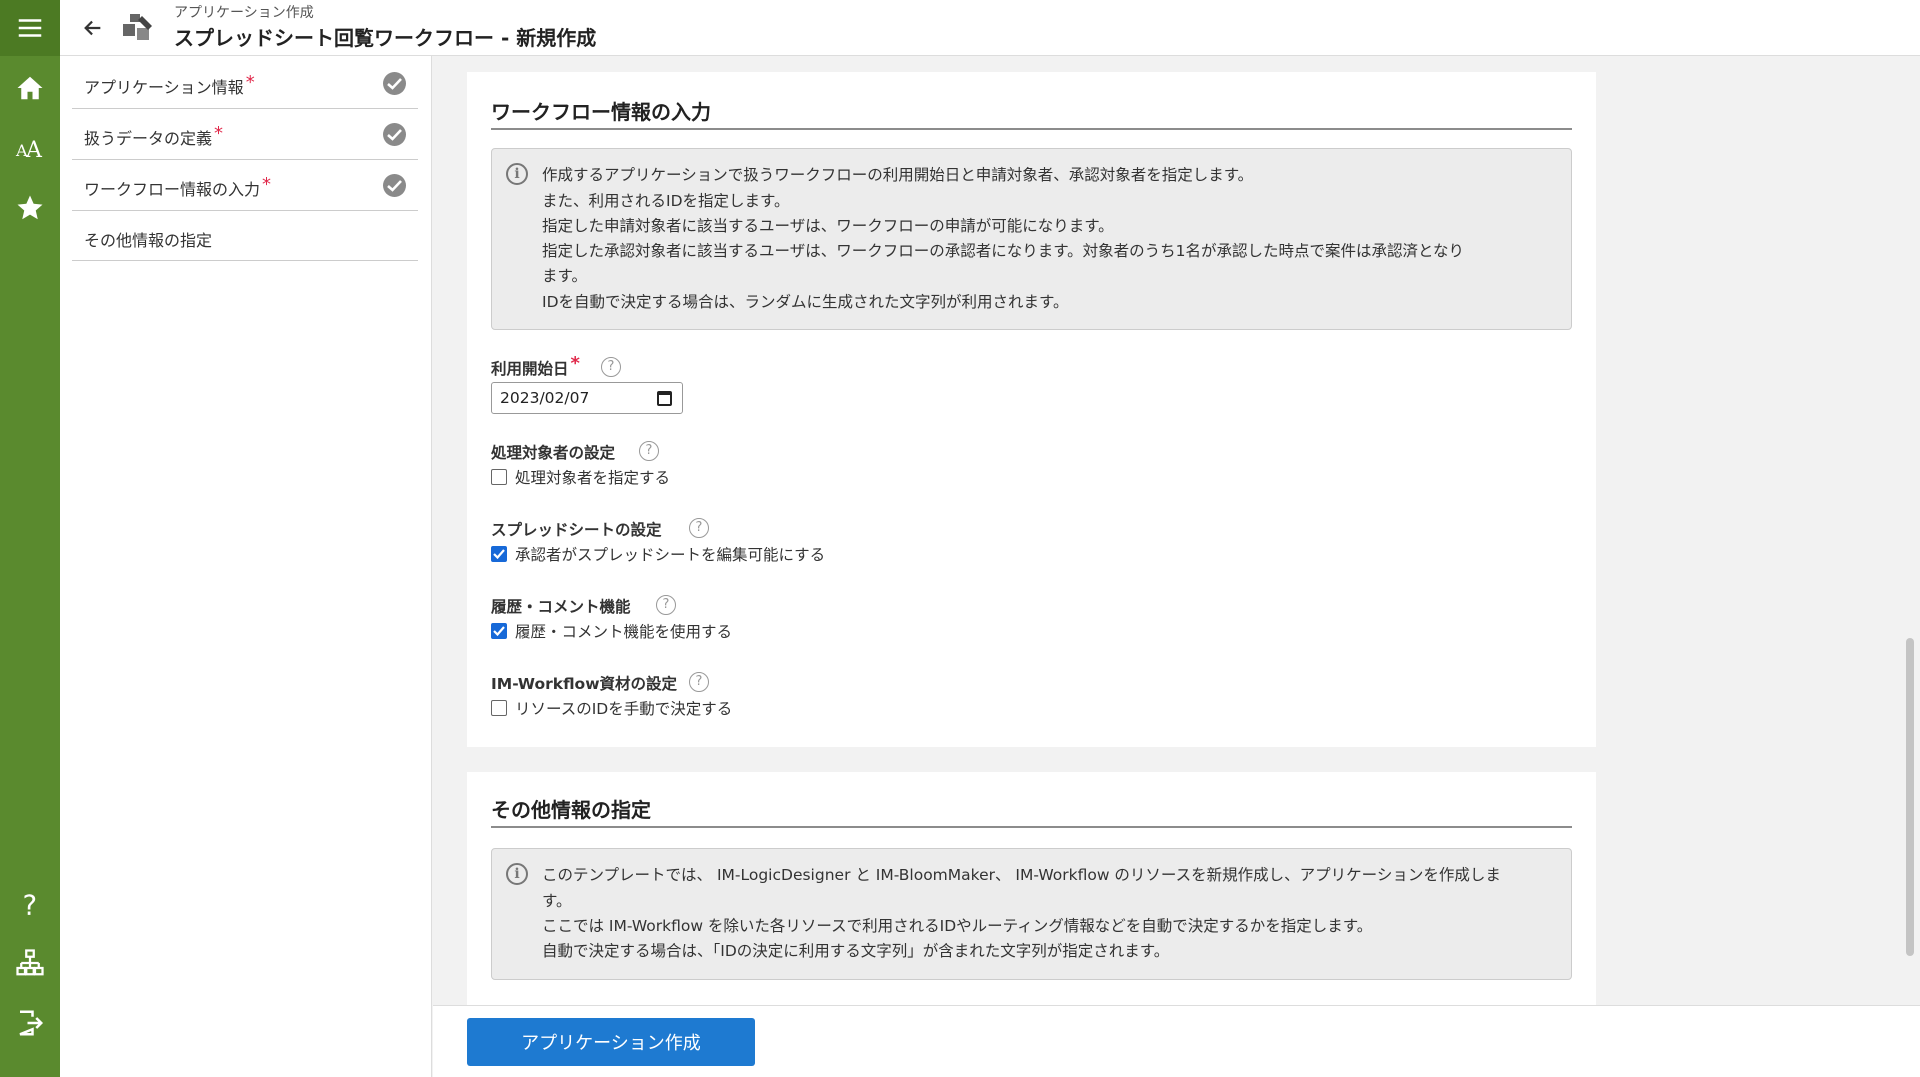 The width and height of the screenshot is (1920, 1077). What do you see at coordinates (576, 530) in the screenshot?
I see `spreadsheet-label: スプレッドシートの設定` at bounding box center [576, 530].